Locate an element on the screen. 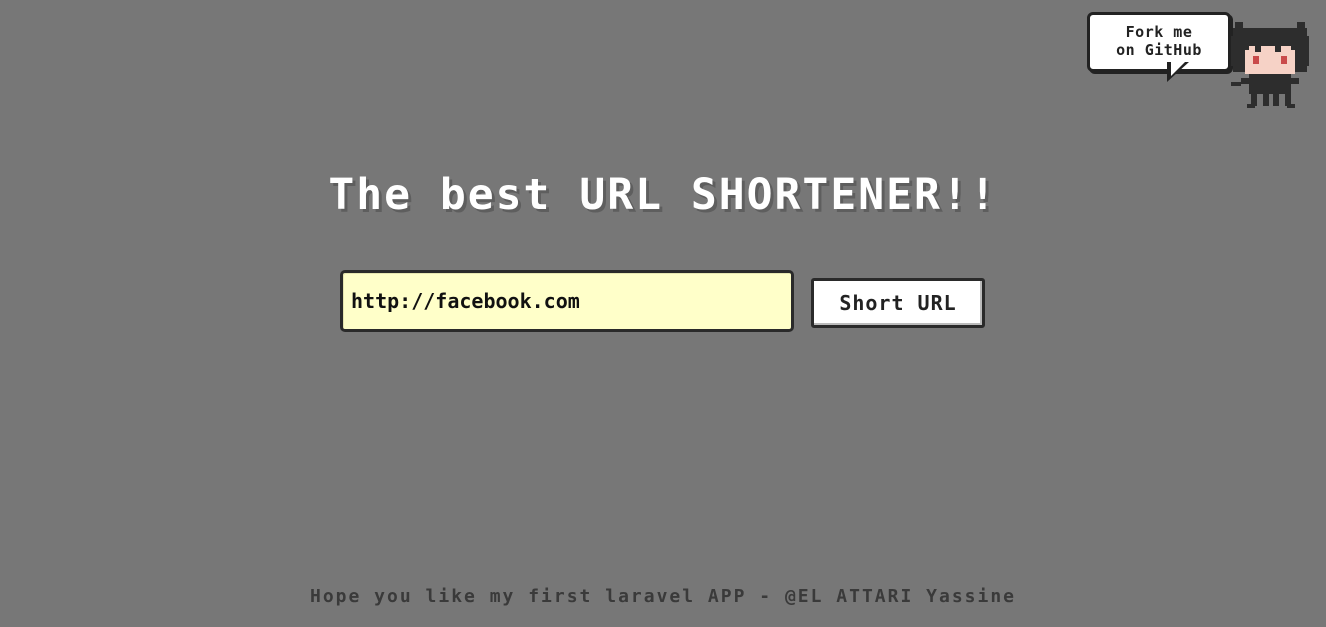 The width and height of the screenshot is (1326, 627). fork-me-line-1: Fork me is located at coordinates (1159, 32).